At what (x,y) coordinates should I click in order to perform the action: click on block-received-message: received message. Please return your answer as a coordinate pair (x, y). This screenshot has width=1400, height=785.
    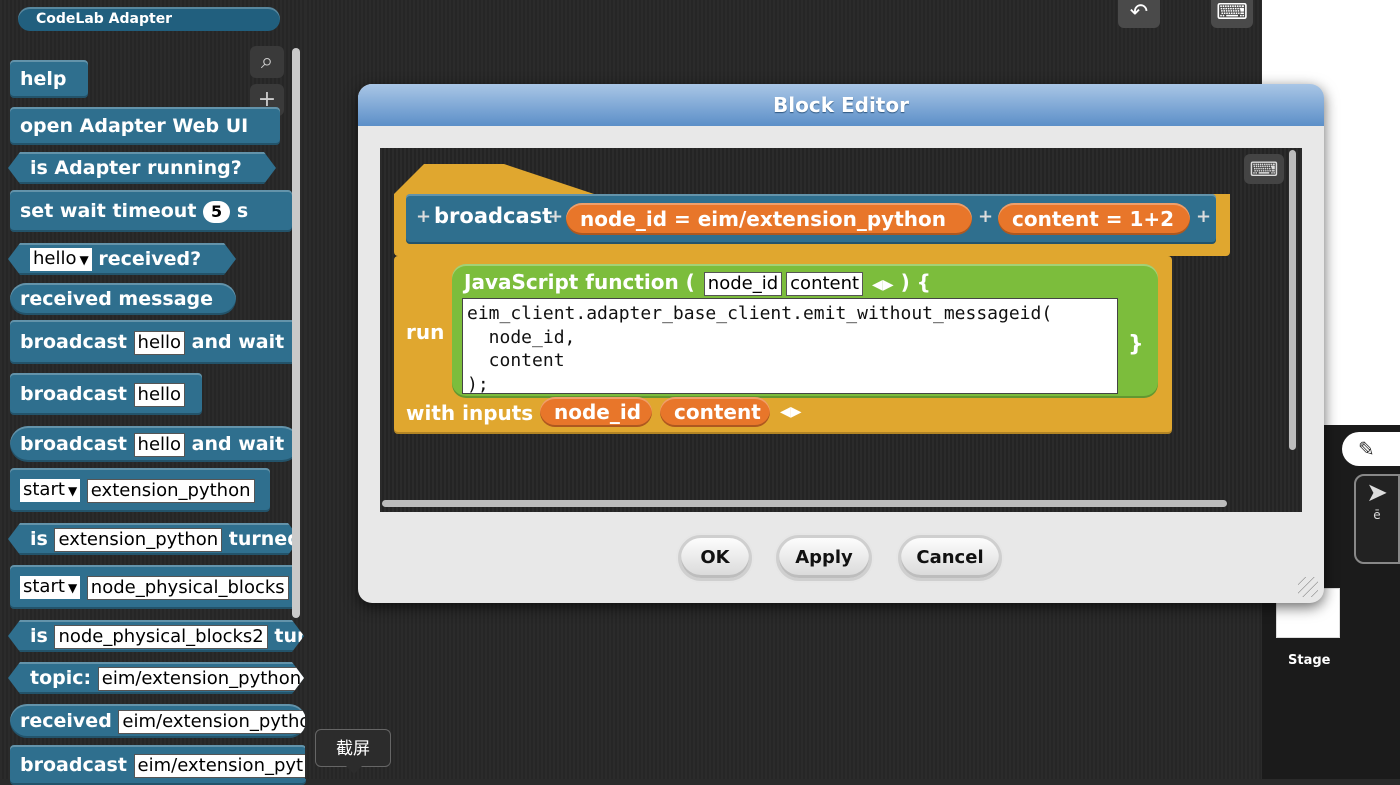
    Looking at the image, I should click on (123, 299).